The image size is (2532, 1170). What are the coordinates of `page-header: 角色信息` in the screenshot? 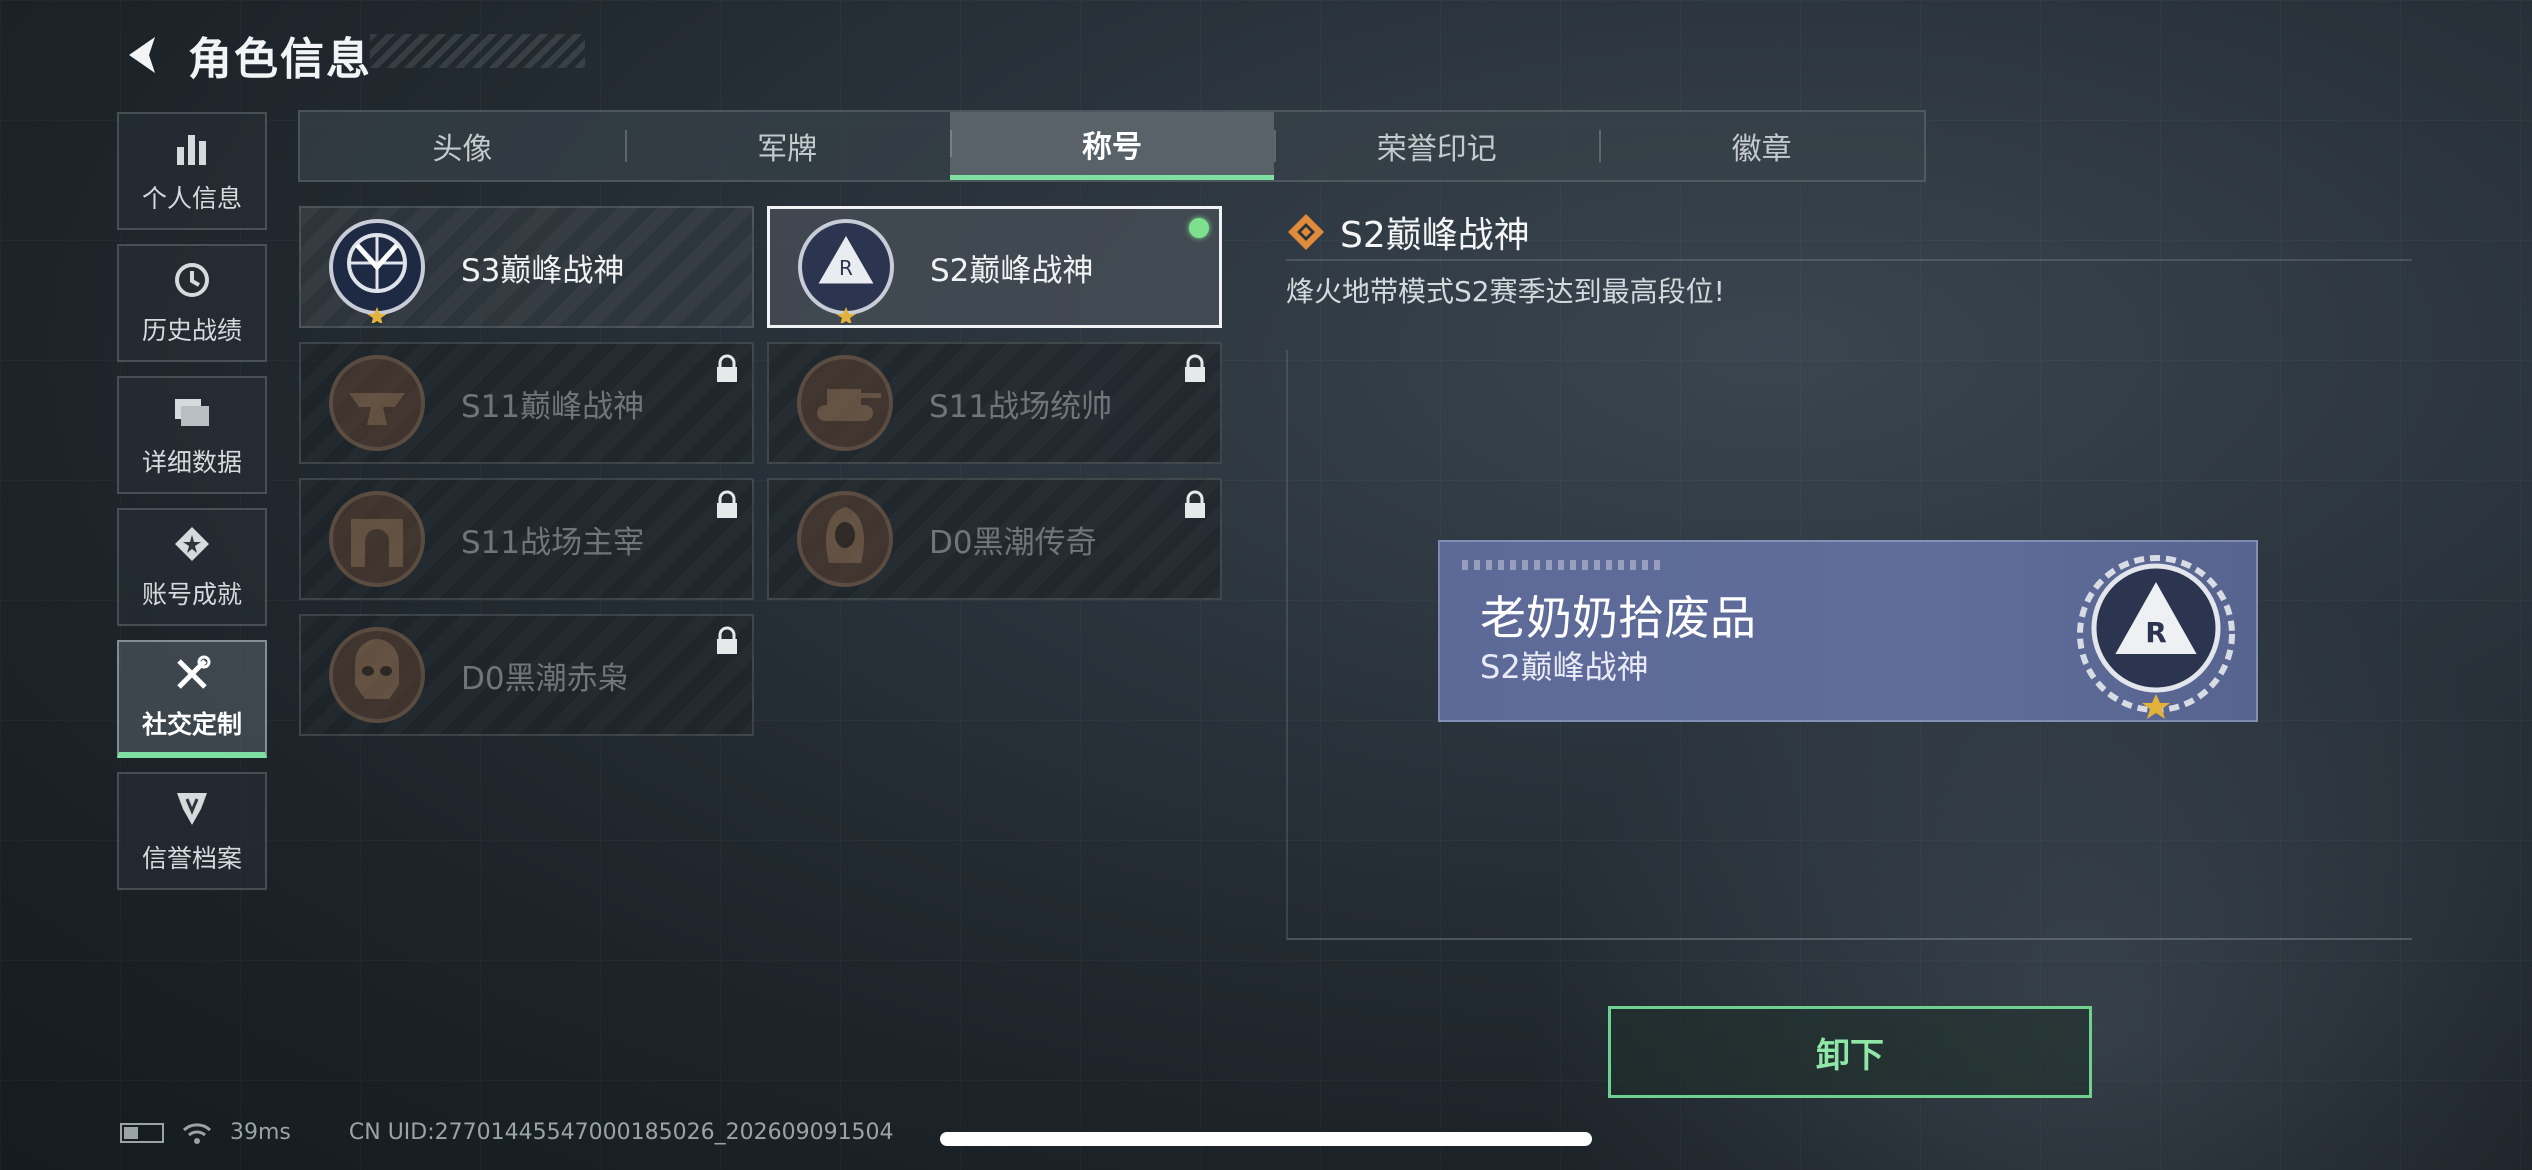 It's located at (245, 55).